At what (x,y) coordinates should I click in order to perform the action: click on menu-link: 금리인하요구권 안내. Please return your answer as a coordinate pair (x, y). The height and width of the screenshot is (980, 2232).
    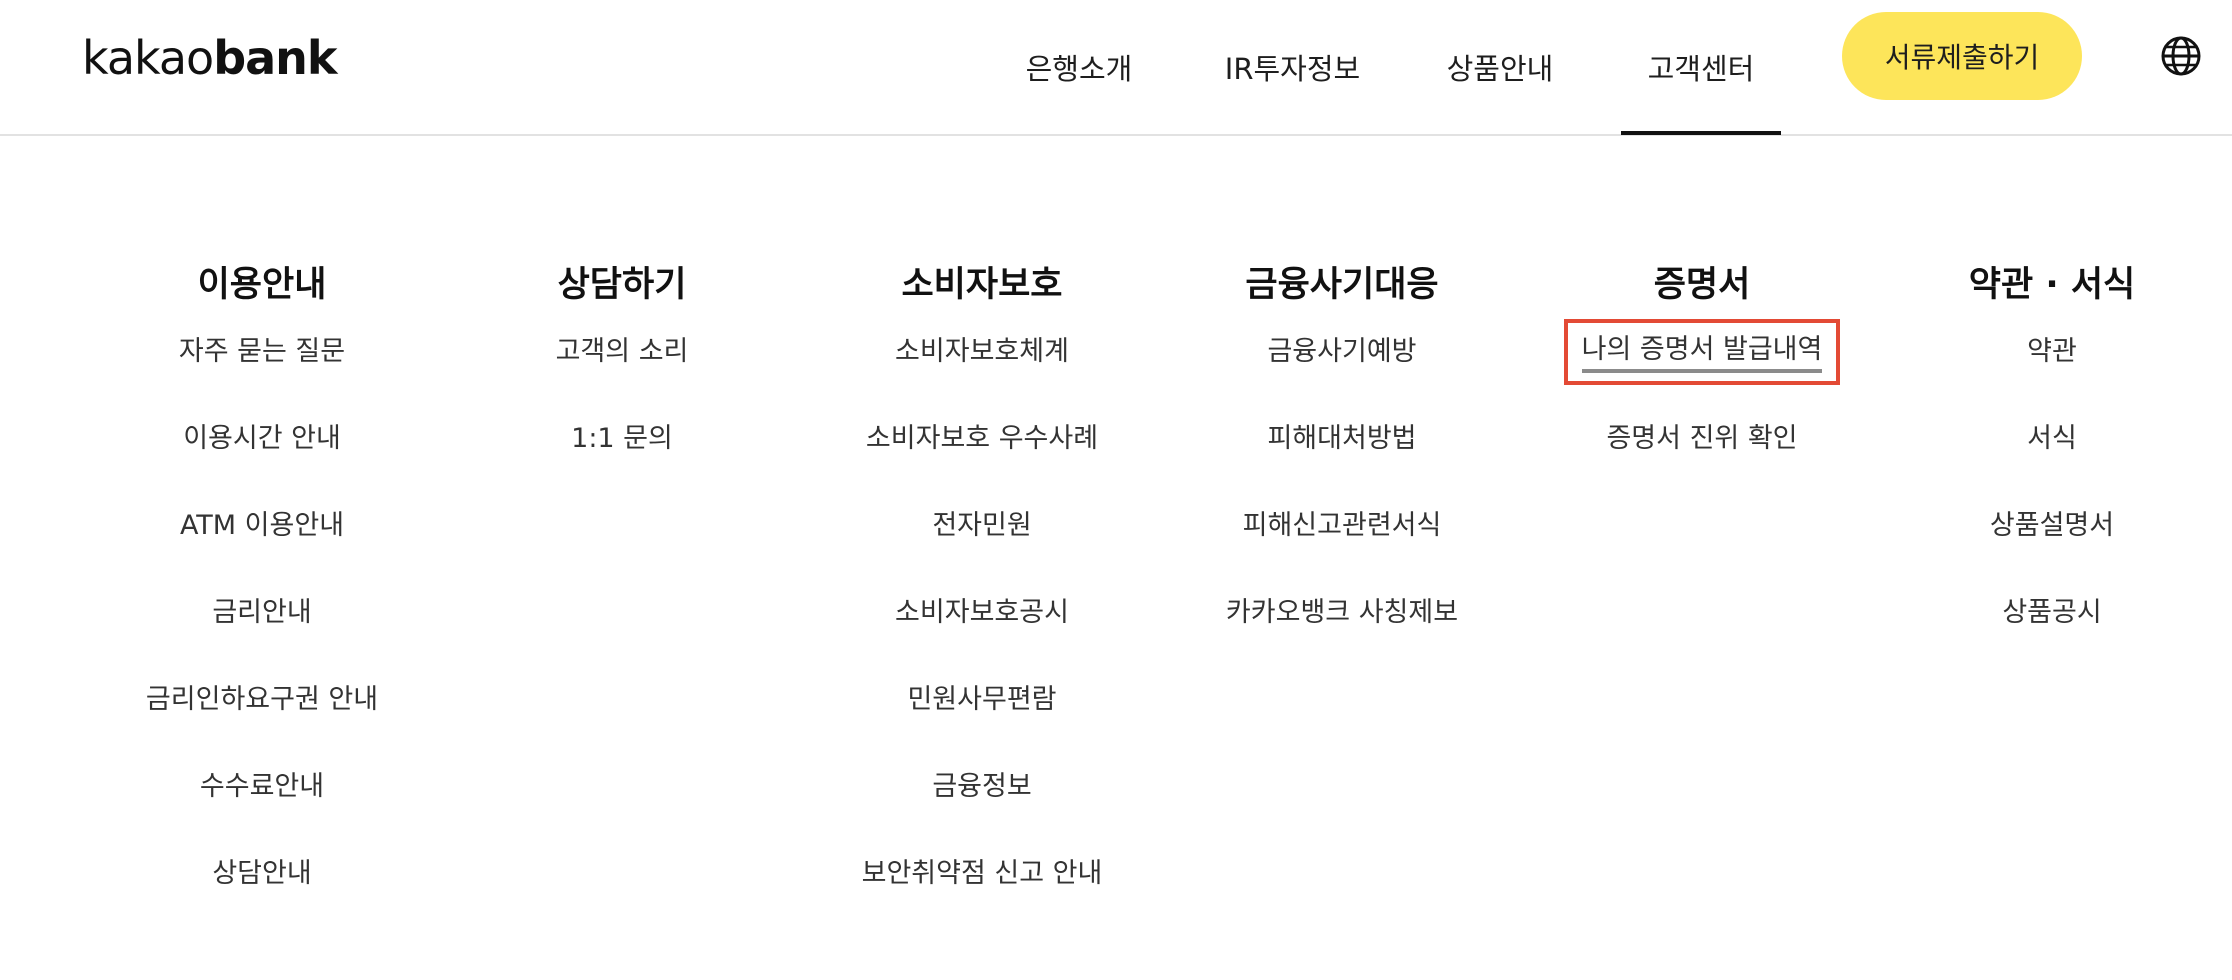
    Looking at the image, I should click on (262, 726).